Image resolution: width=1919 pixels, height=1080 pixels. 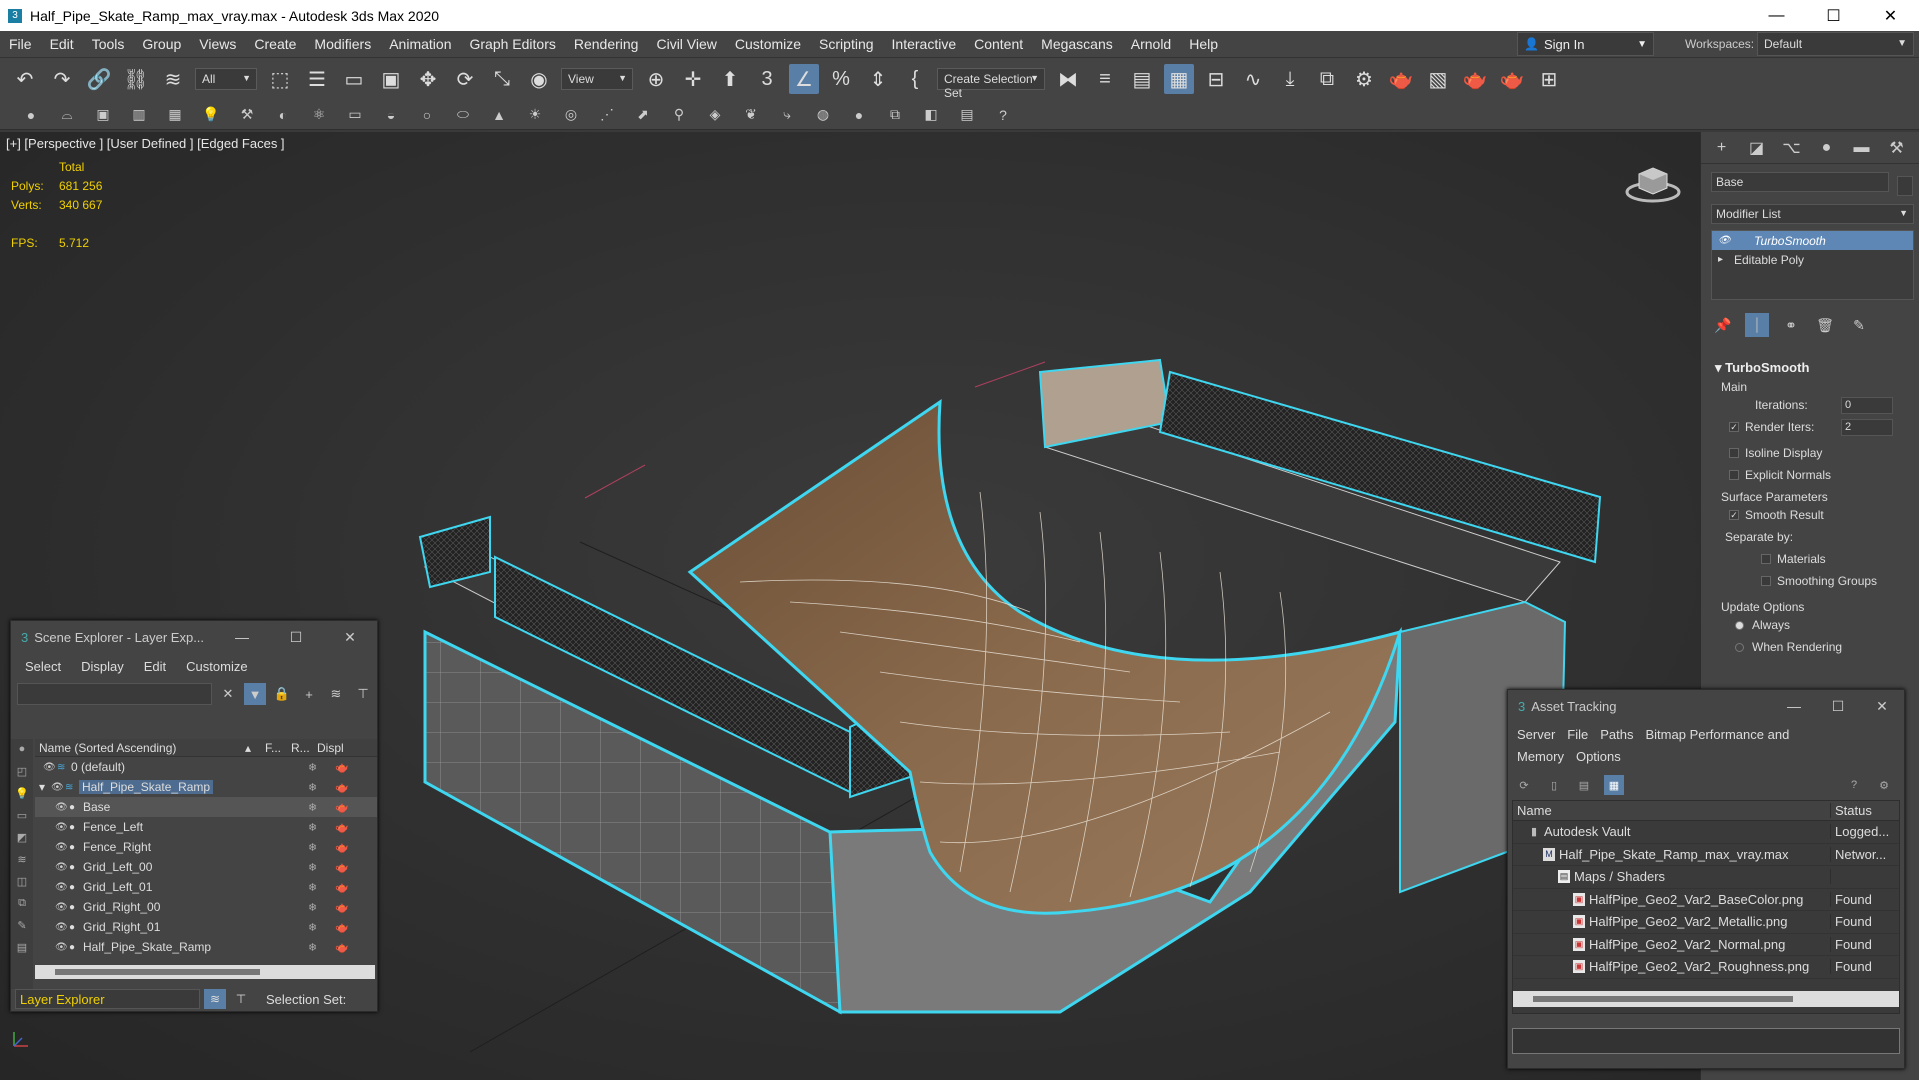 I want to click on sort-icon: ⊤, so click(x=241, y=999).